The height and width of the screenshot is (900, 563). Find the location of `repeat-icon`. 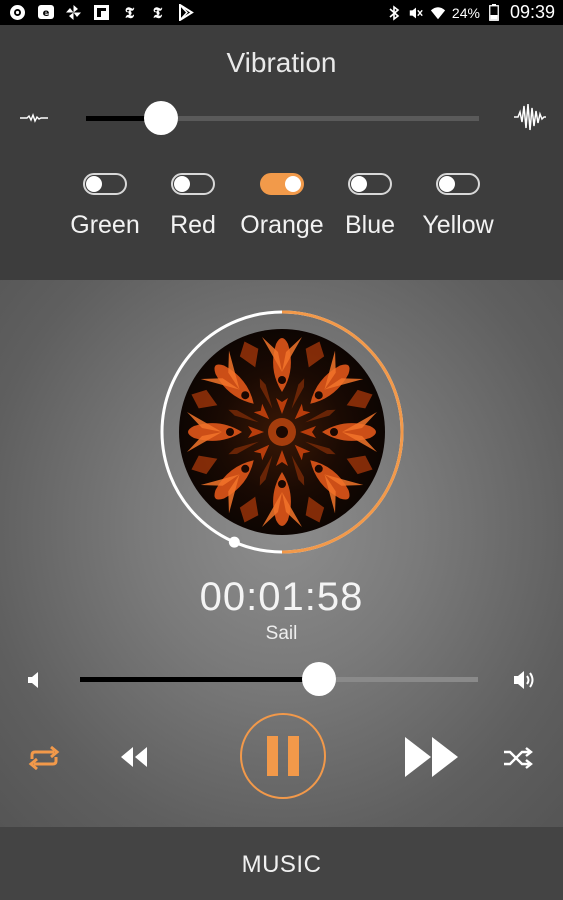

repeat-icon is located at coordinates (44, 758).